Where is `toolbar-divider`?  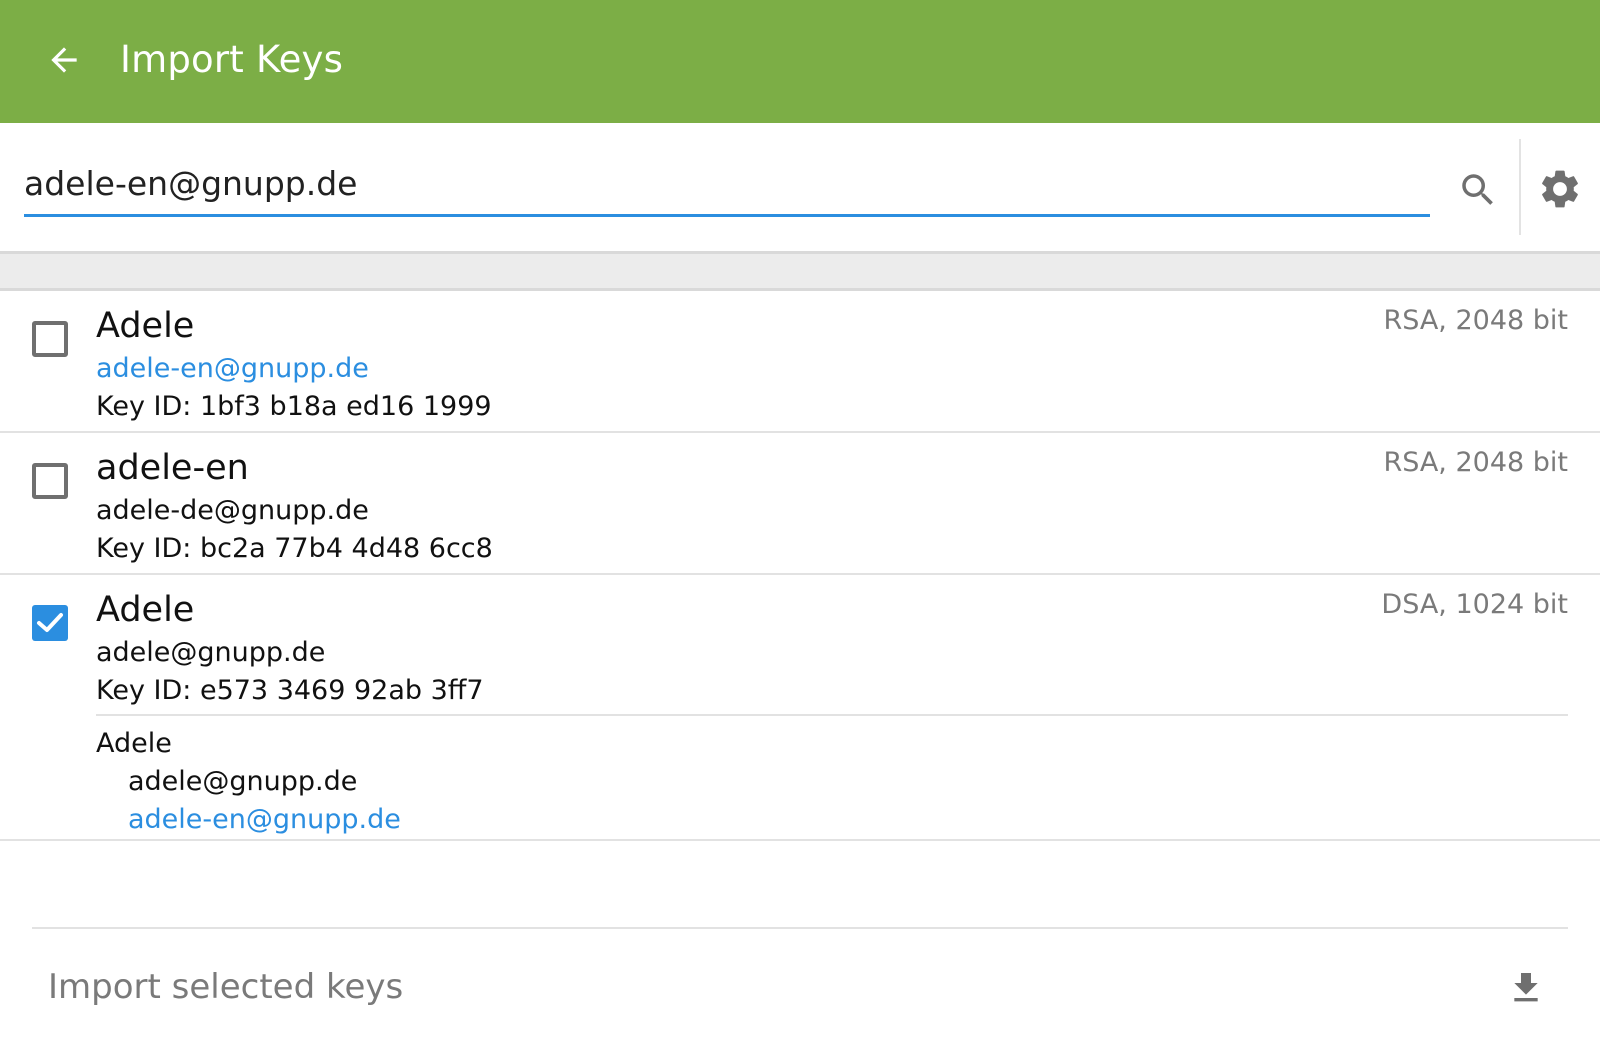
toolbar-divider is located at coordinates (1520, 187).